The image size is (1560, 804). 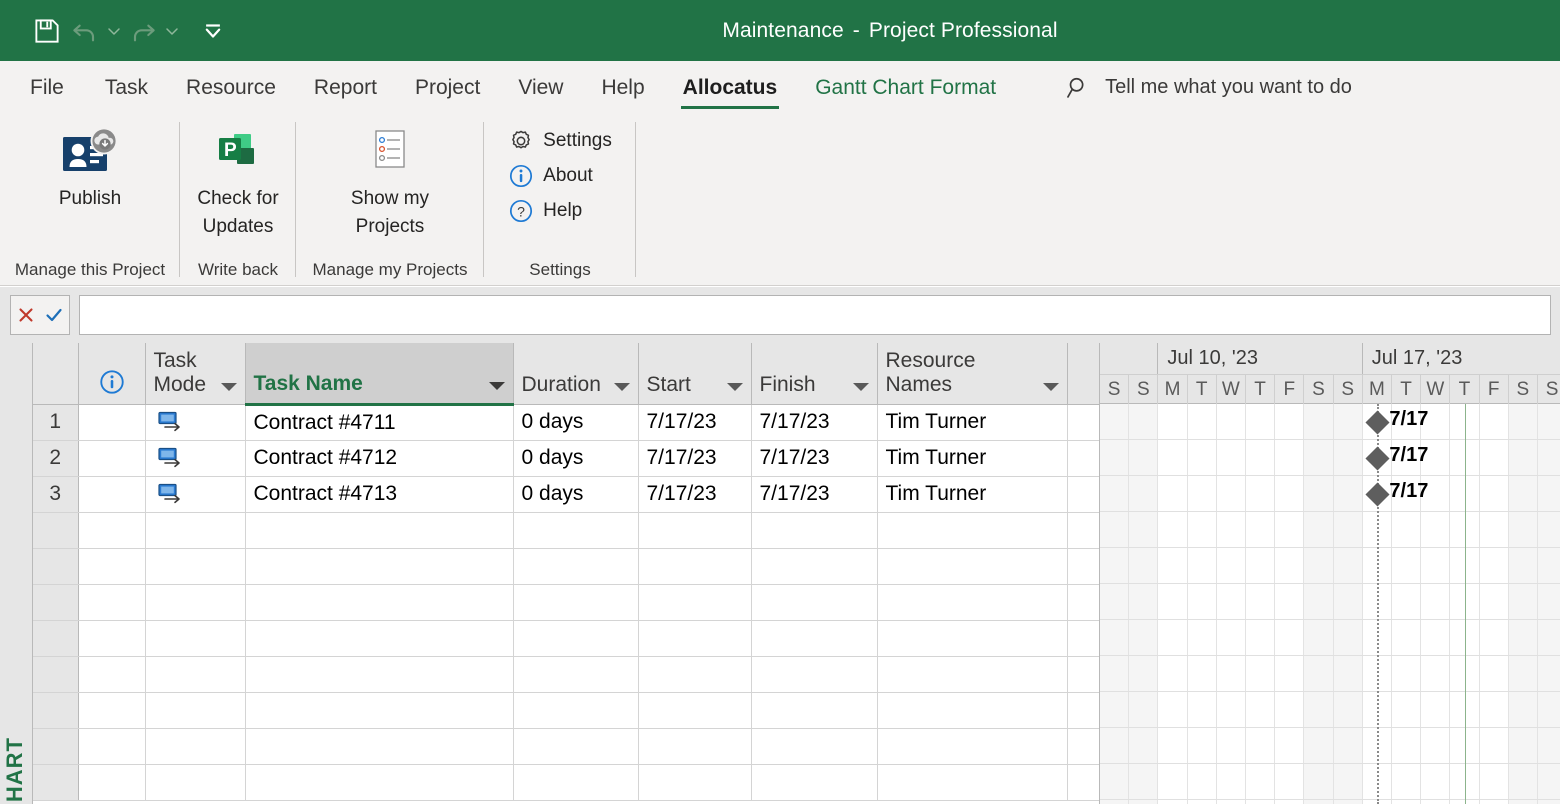 What do you see at coordinates (560, 176) in the screenshot?
I see `about-button: About` at bounding box center [560, 176].